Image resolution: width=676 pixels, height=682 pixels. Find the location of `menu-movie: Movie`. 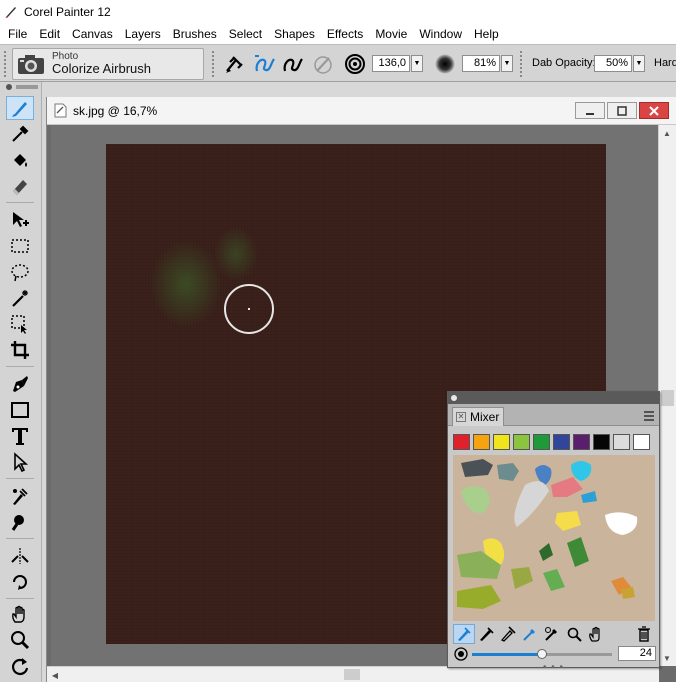

menu-movie: Movie is located at coordinates (391, 34).